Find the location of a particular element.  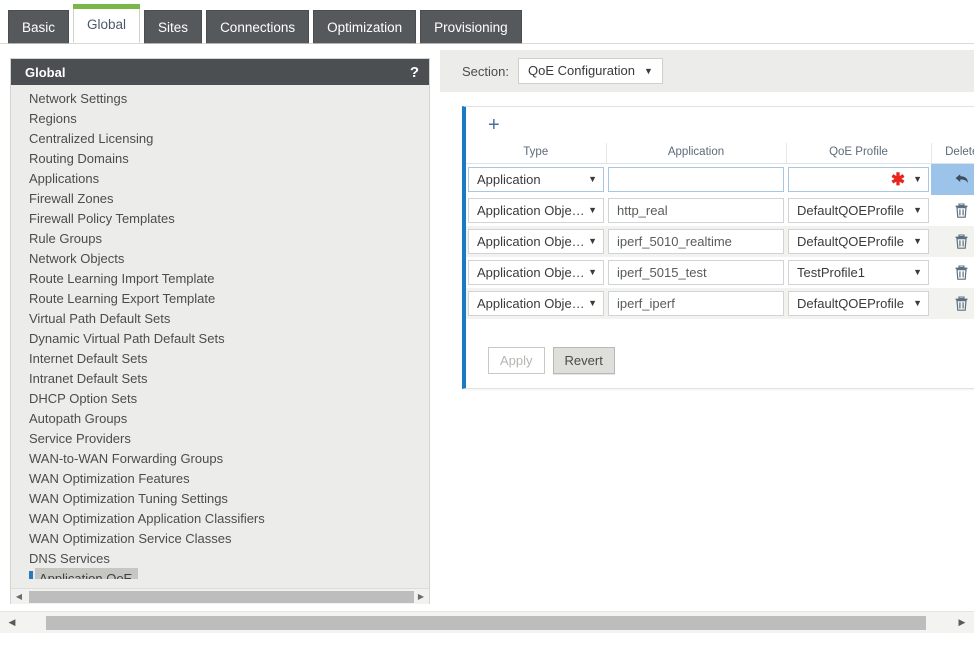

sidebar-item-intranet-default-sets: Intranet Default Sets is located at coordinates (220, 379).